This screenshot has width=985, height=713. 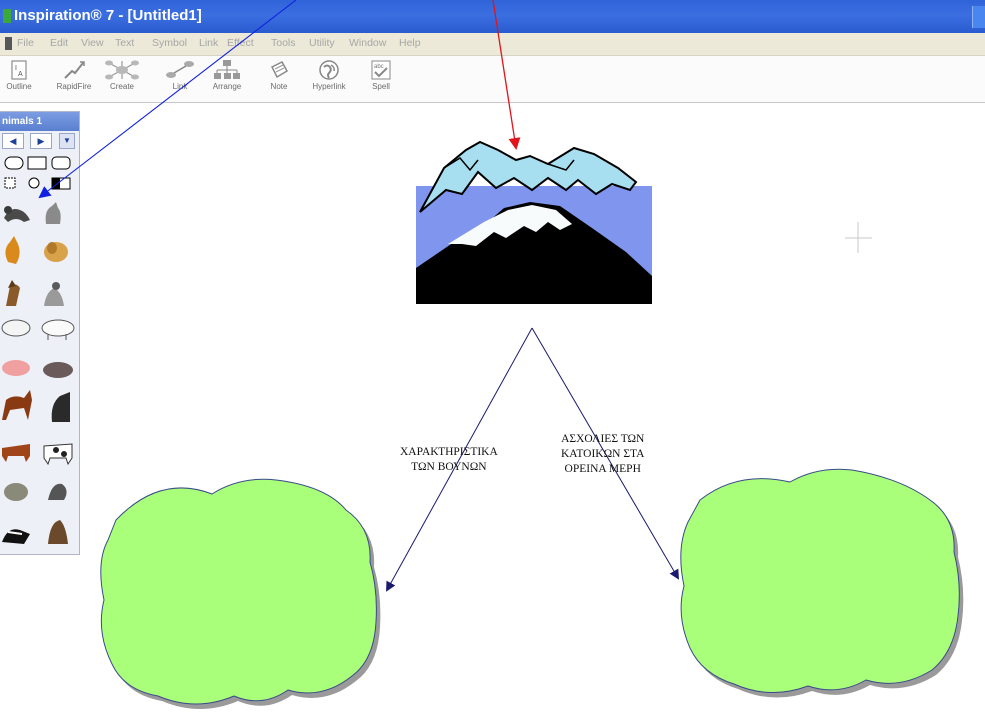 I want to click on cloud-symbol-left, so click(x=240, y=593).